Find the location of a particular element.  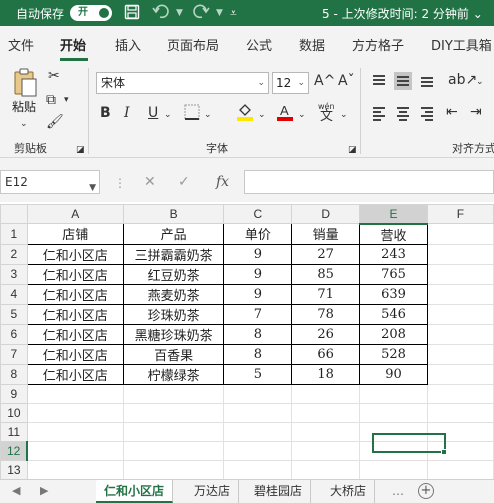

sheet-tab: 万达店 is located at coordinates (213, 491).